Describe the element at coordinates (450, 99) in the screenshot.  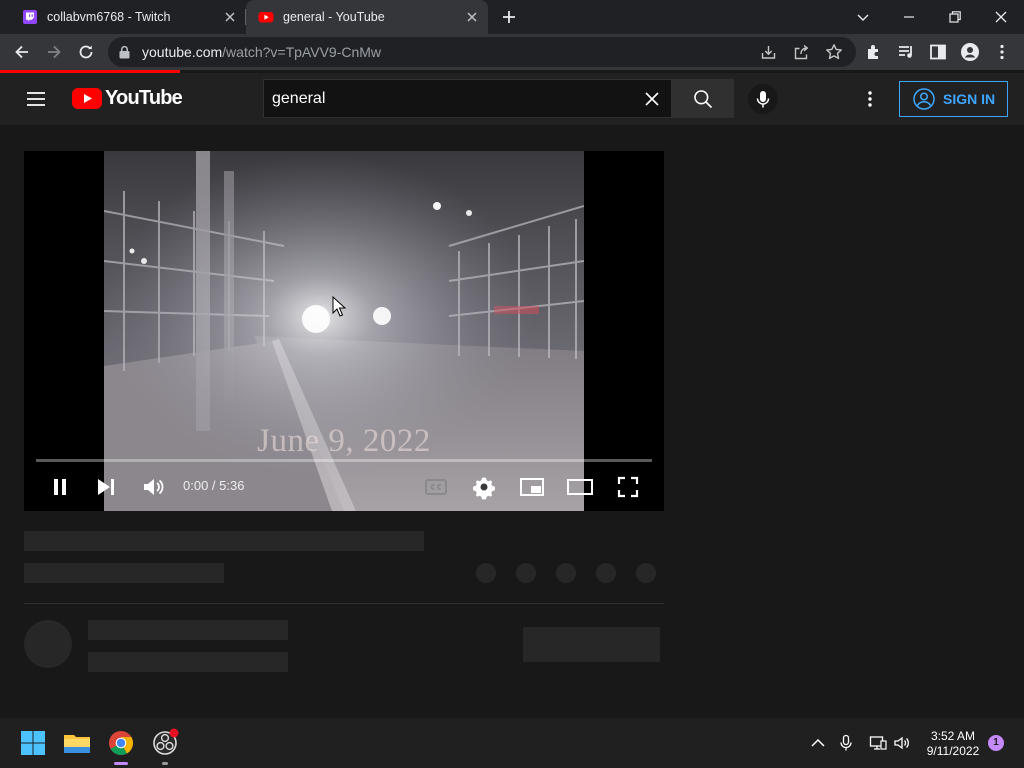
I see `search-input` at that location.